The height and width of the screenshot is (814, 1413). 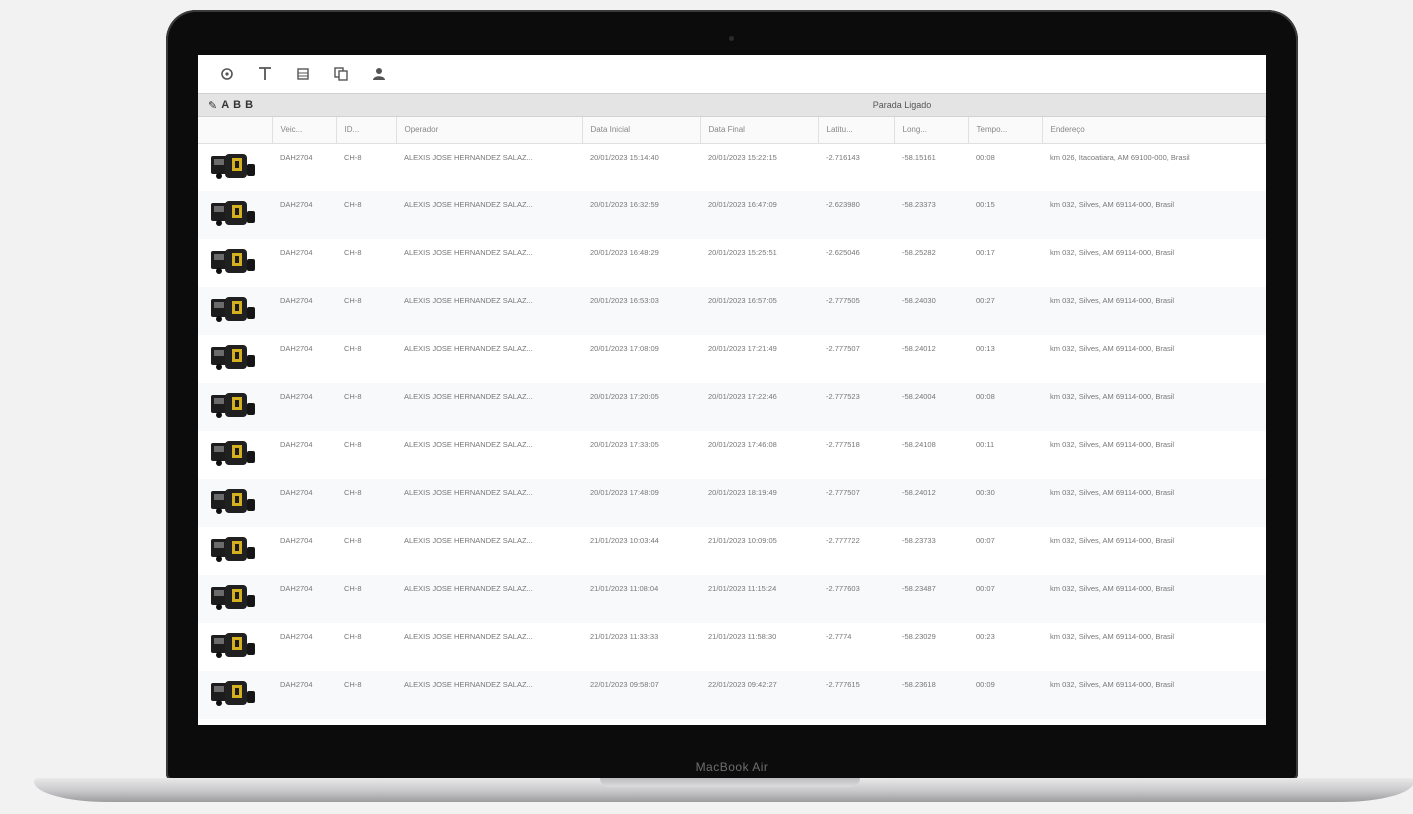 What do you see at coordinates (985, 252) in the screenshot?
I see `table-cell: 00:17` at bounding box center [985, 252].